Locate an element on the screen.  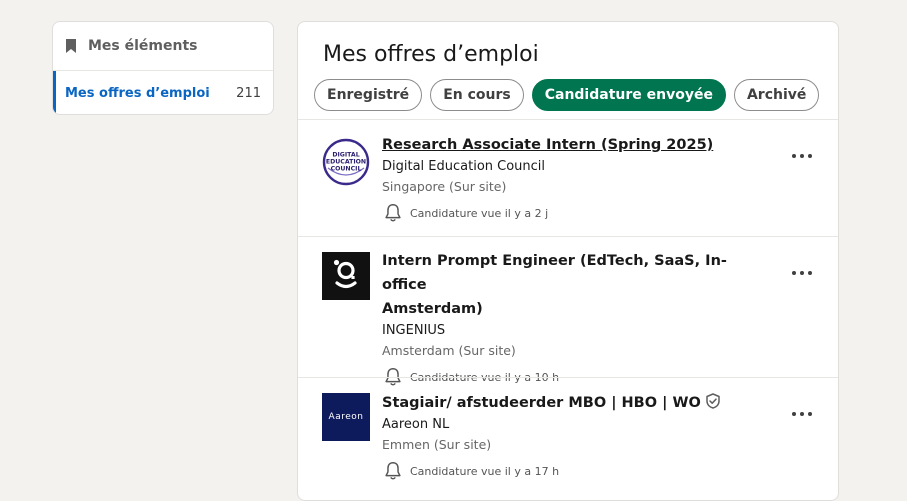
company-name: Digital Education Council is located at coordinates (464, 166).